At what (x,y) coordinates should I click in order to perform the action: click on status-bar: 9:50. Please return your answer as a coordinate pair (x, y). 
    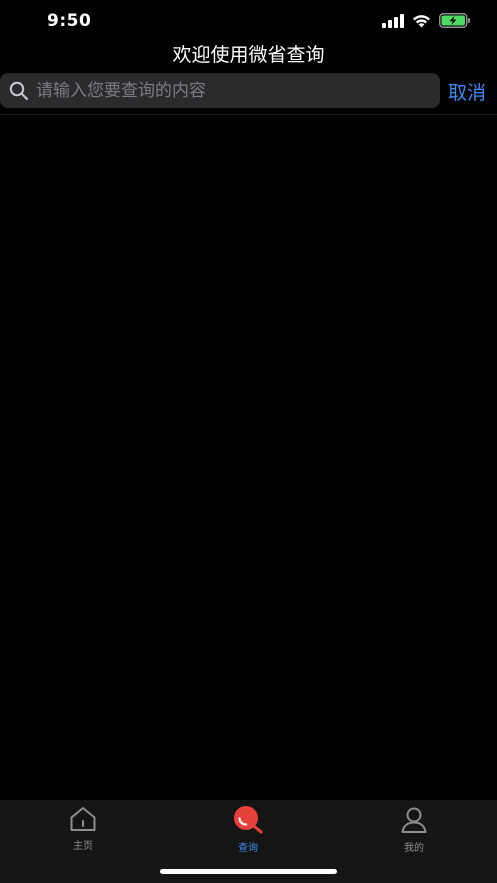
    Looking at the image, I should click on (248, 22).